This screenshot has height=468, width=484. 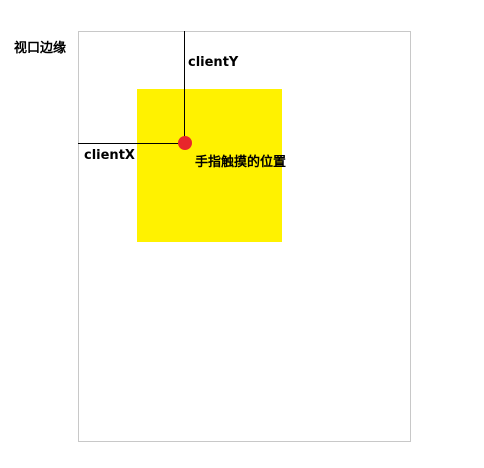 What do you see at coordinates (109, 155) in the screenshot?
I see `client-x-label: clientX` at bounding box center [109, 155].